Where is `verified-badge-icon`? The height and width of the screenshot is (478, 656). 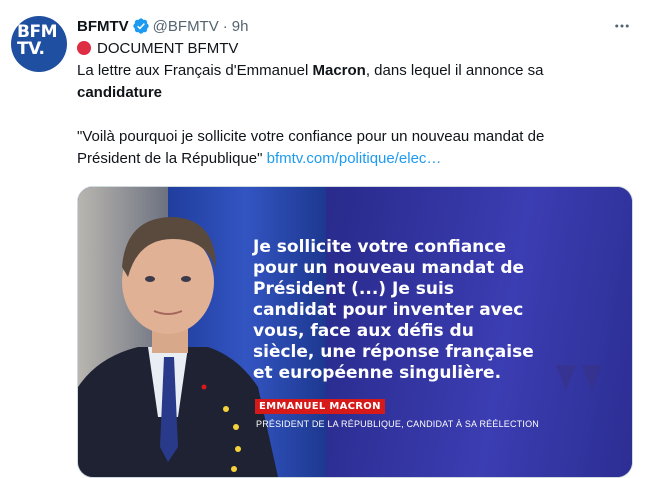 verified-badge-icon is located at coordinates (140, 26).